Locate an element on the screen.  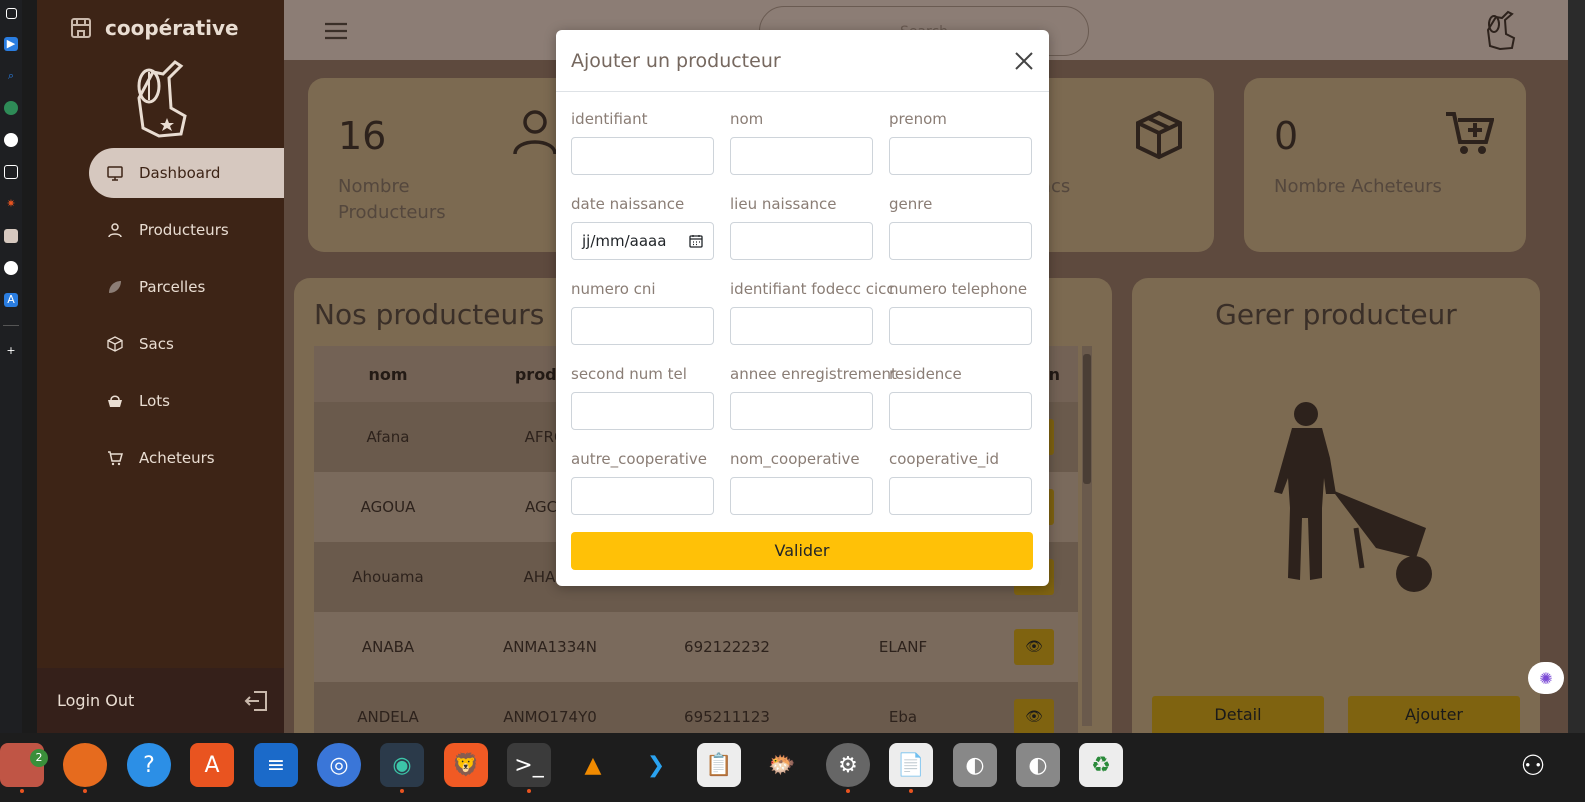
vscode-icon: ❯ is located at coordinates (656, 765).